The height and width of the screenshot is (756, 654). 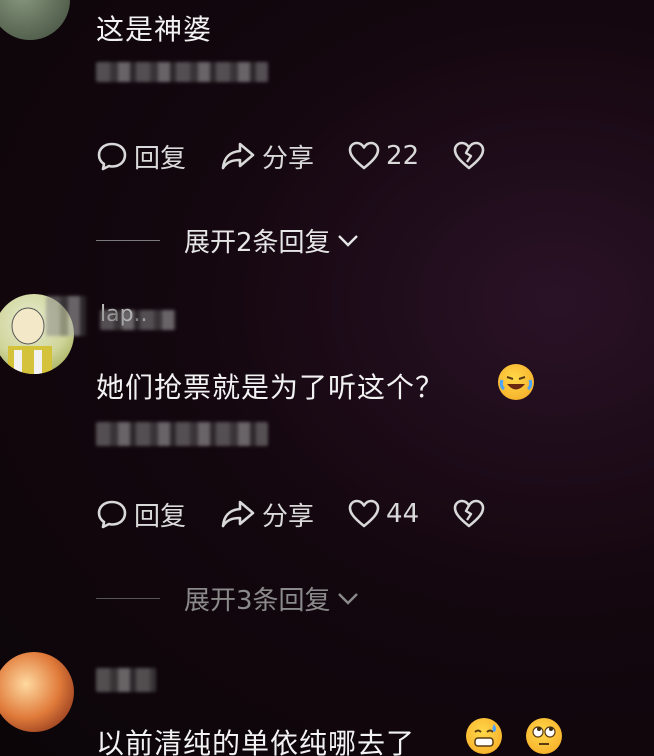 I want to click on like-button: 22, so click(x=383, y=156).